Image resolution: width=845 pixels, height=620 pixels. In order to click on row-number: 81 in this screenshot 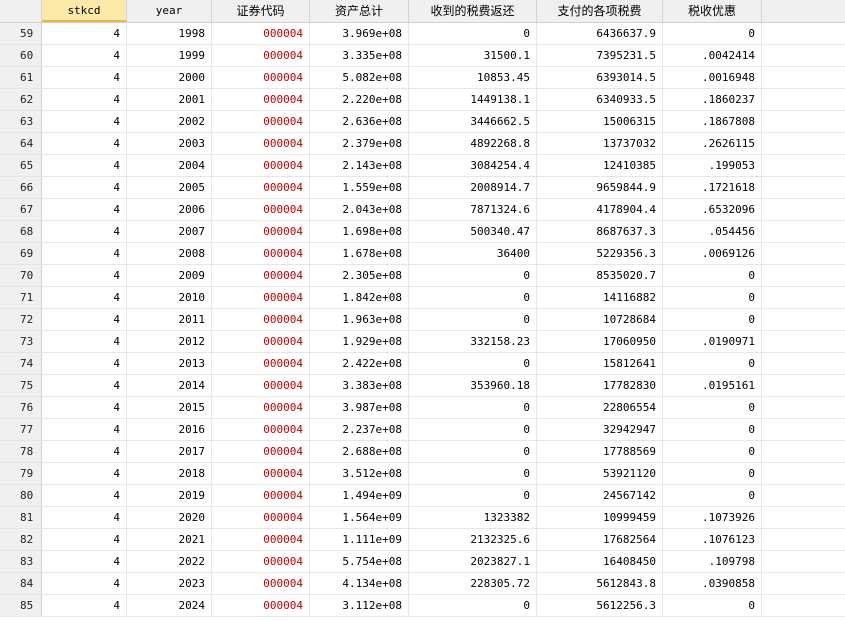, I will do `click(21, 517)`.